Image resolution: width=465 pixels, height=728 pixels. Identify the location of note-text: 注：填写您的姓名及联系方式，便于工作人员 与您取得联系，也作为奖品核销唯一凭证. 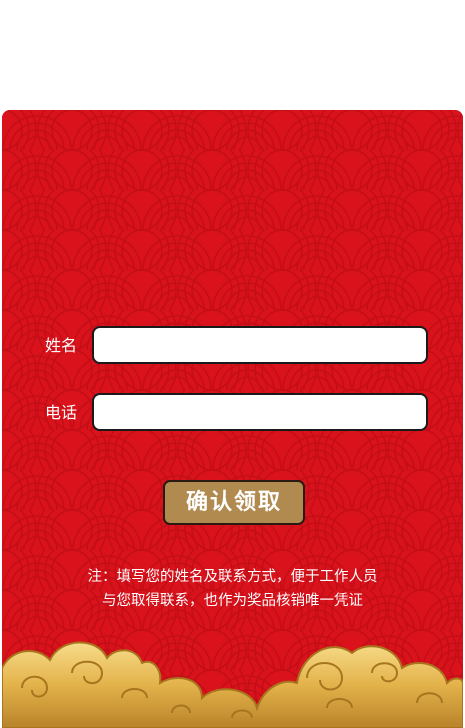
(232, 589).